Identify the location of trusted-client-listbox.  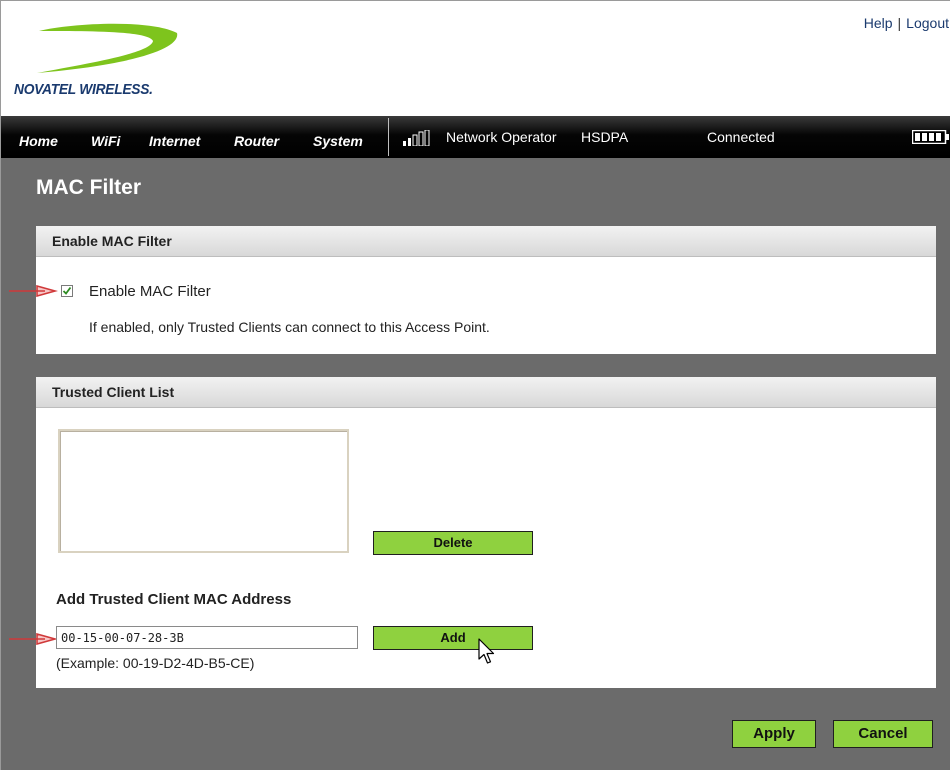
(203, 491).